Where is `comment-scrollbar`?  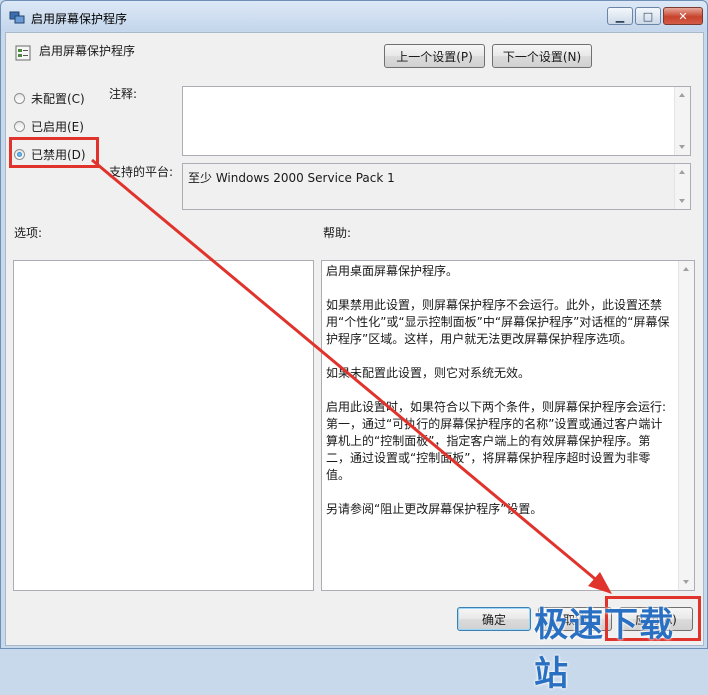 comment-scrollbar is located at coordinates (682, 121).